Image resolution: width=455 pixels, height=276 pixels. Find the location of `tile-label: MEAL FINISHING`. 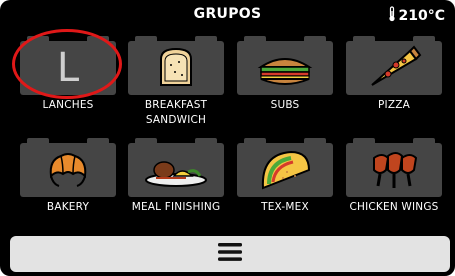

tile-label: MEAL FINISHING is located at coordinates (176, 207).